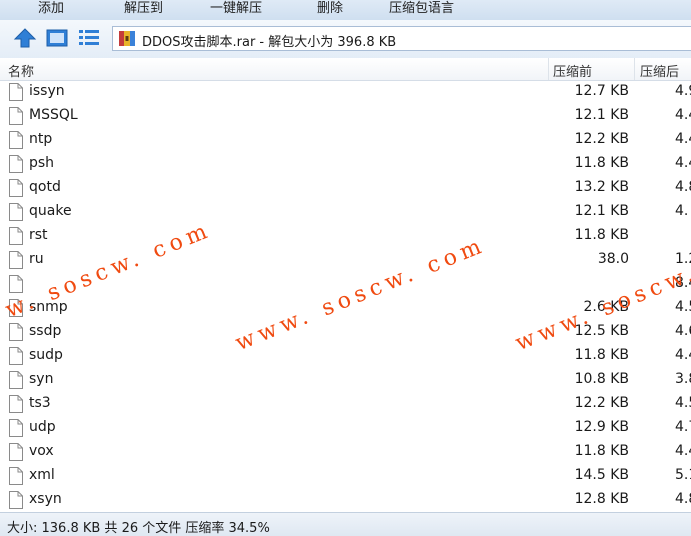 Image resolution: width=691 pixels, height=536 pixels. I want to click on thumbnail-view-button, so click(57, 38).